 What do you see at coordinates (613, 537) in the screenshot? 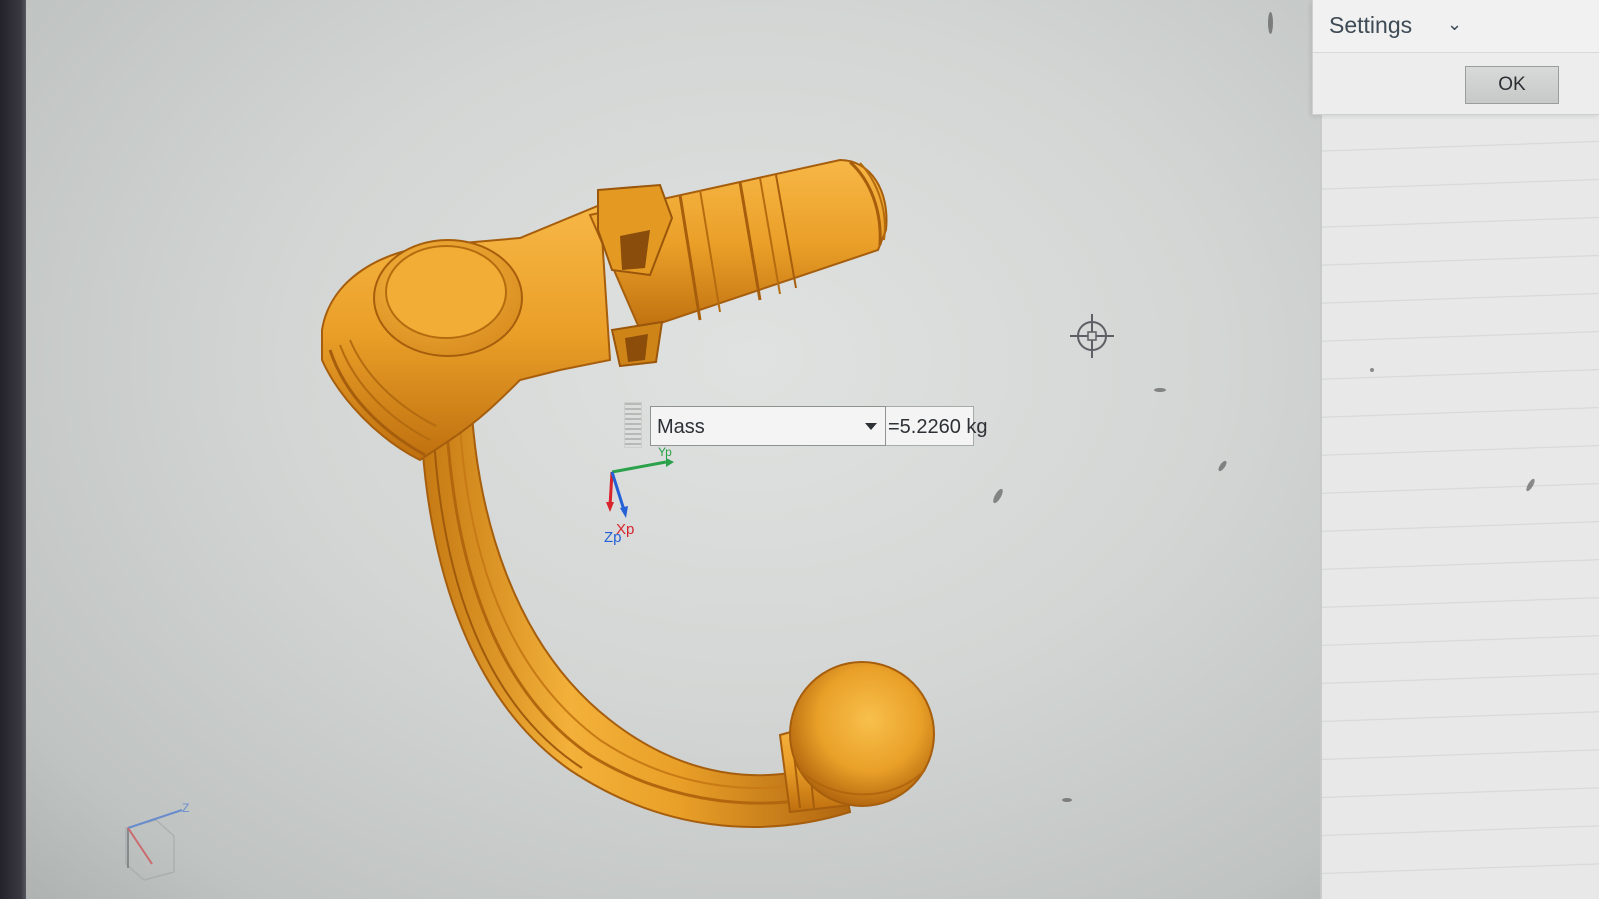
I see `z-axis-label: Zp` at bounding box center [613, 537].